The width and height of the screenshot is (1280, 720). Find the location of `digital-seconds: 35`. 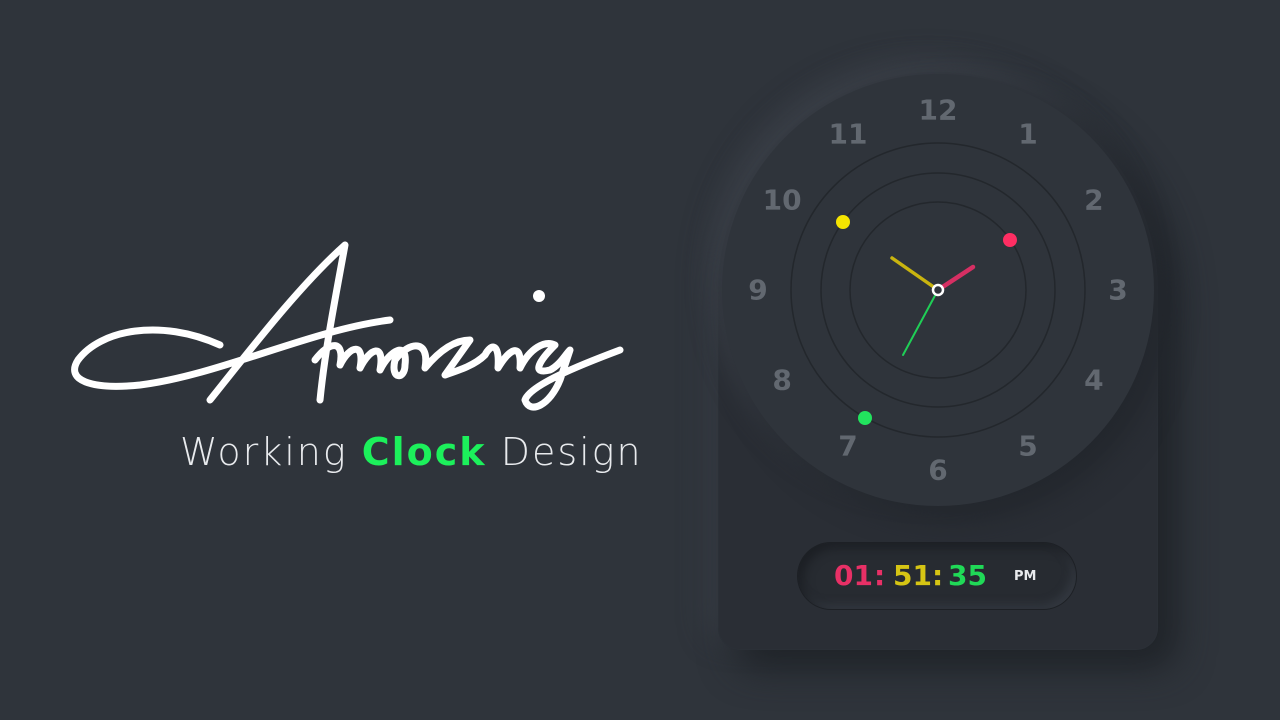

digital-seconds: 35 is located at coordinates (967, 575).